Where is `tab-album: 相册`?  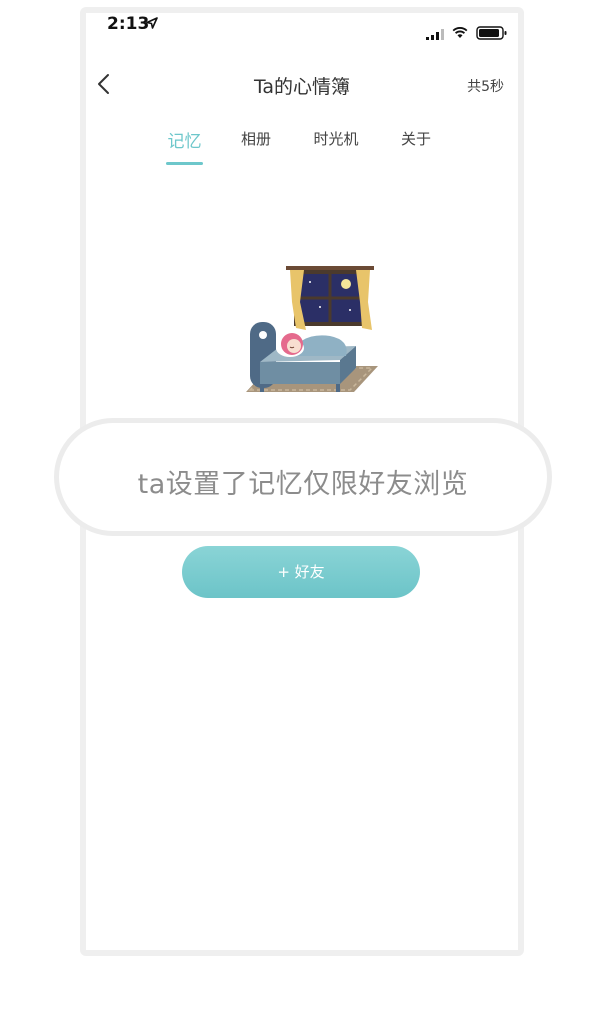
tab-album: 相册 is located at coordinates (256, 138).